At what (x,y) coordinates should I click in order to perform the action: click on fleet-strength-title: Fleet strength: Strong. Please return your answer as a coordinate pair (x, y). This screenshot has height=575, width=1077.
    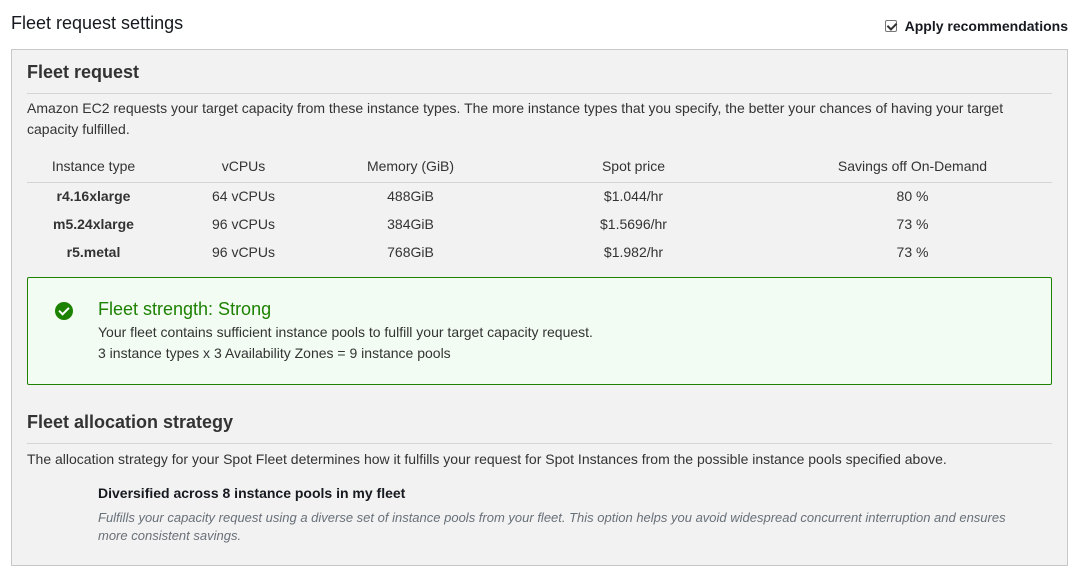
    Looking at the image, I should click on (185, 309).